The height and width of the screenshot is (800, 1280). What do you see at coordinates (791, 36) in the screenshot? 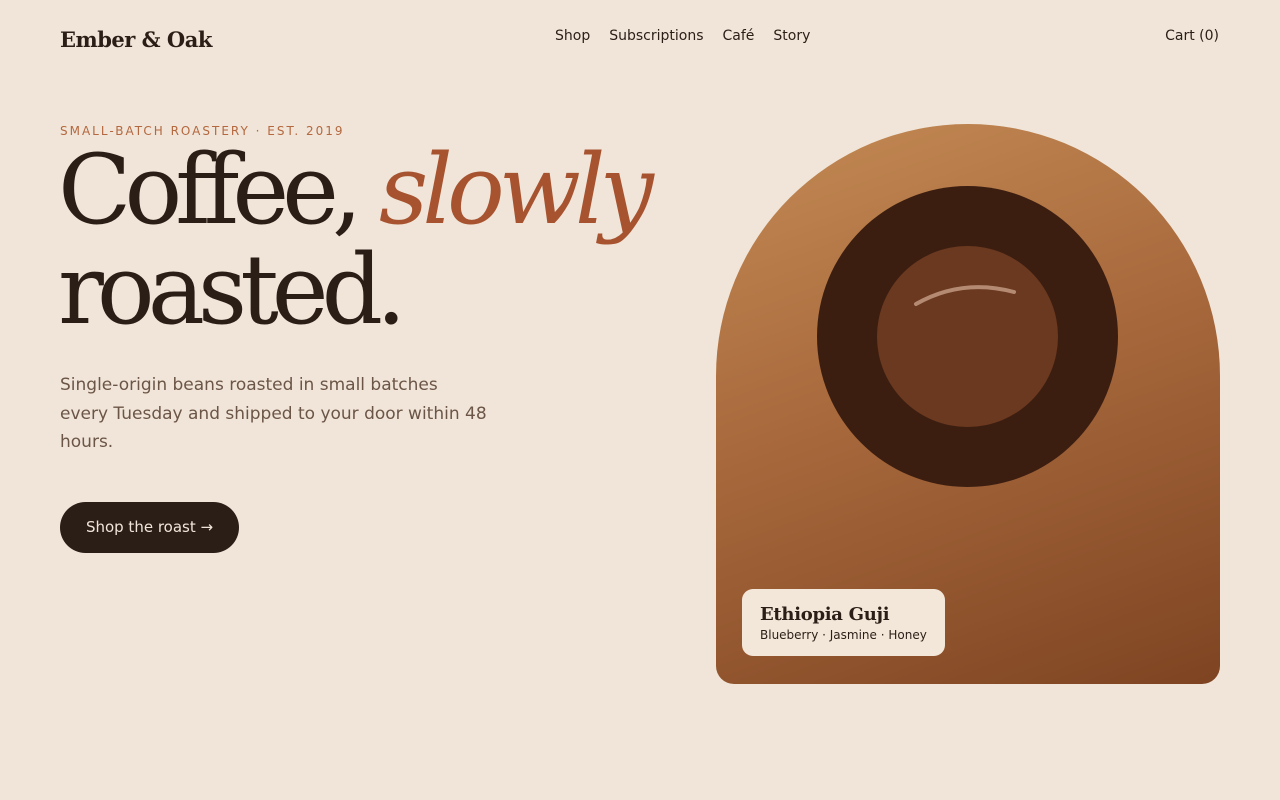
I see `nav-story: Story` at bounding box center [791, 36].